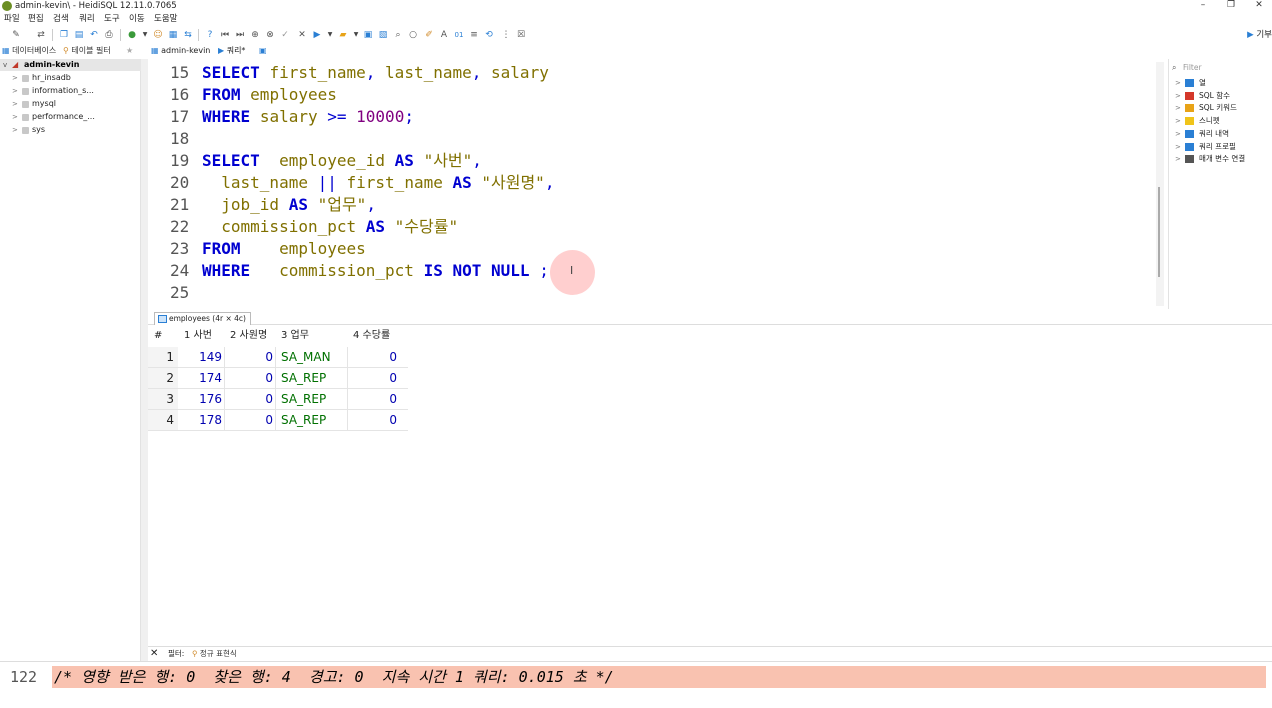 This screenshot has height=708, width=1272. Describe the element at coordinates (12, 19) in the screenshot. I see `menu-file: 파일` at that location.